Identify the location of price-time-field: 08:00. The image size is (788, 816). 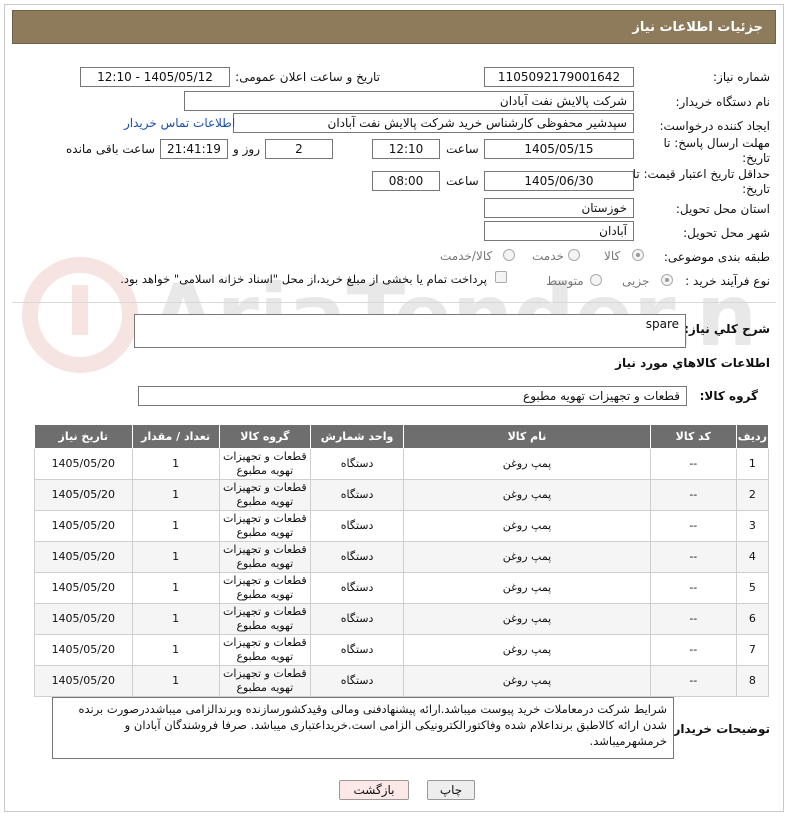
(406, 181).